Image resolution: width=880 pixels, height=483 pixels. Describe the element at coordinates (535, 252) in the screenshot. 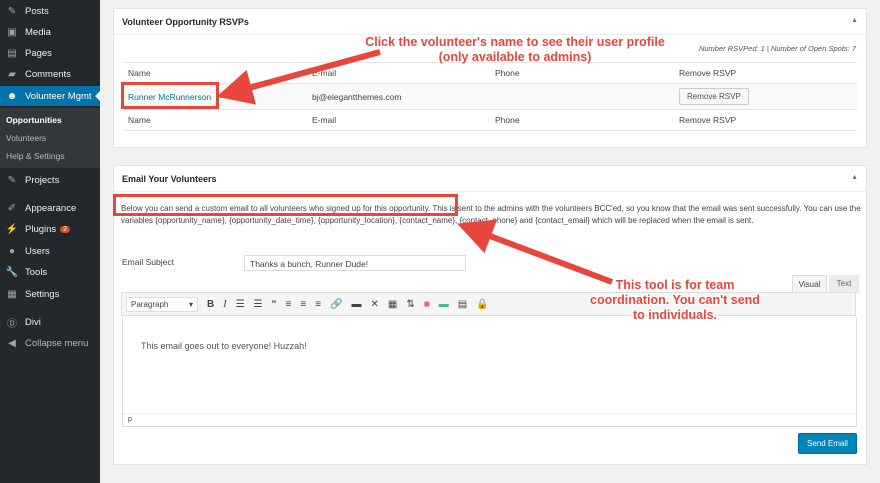

I see `arrow-to-description` at that location.